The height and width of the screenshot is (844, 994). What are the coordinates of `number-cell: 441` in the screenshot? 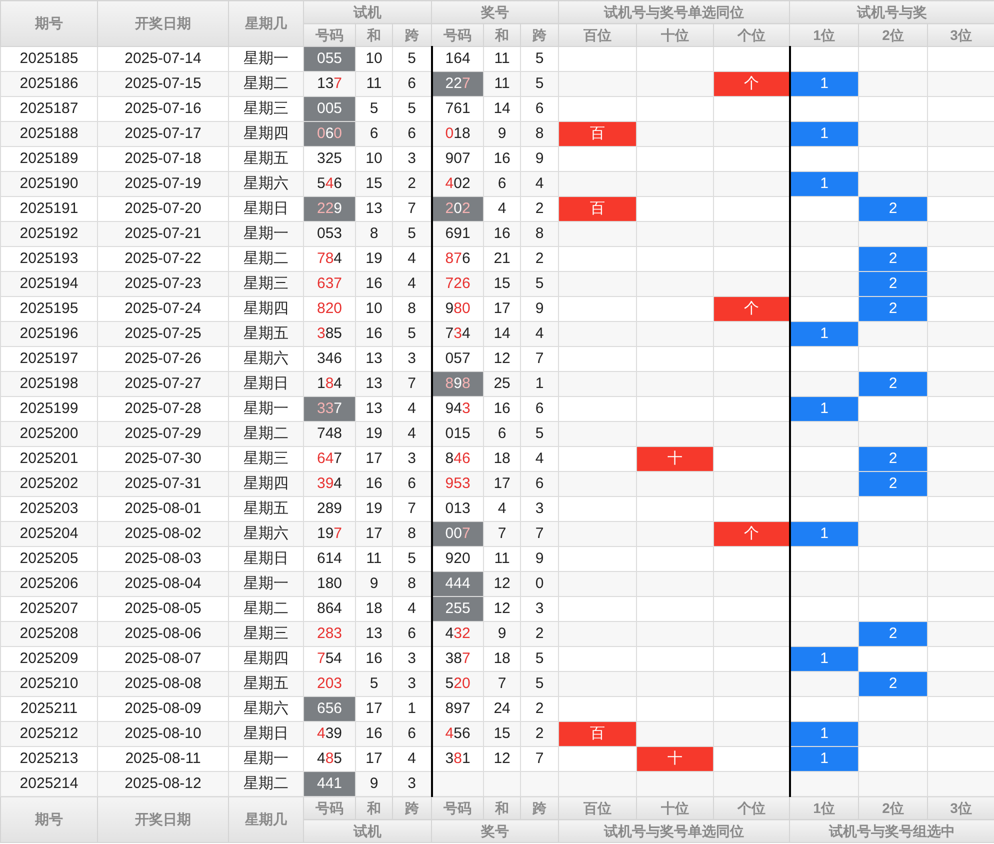 It's located at (330, 784).